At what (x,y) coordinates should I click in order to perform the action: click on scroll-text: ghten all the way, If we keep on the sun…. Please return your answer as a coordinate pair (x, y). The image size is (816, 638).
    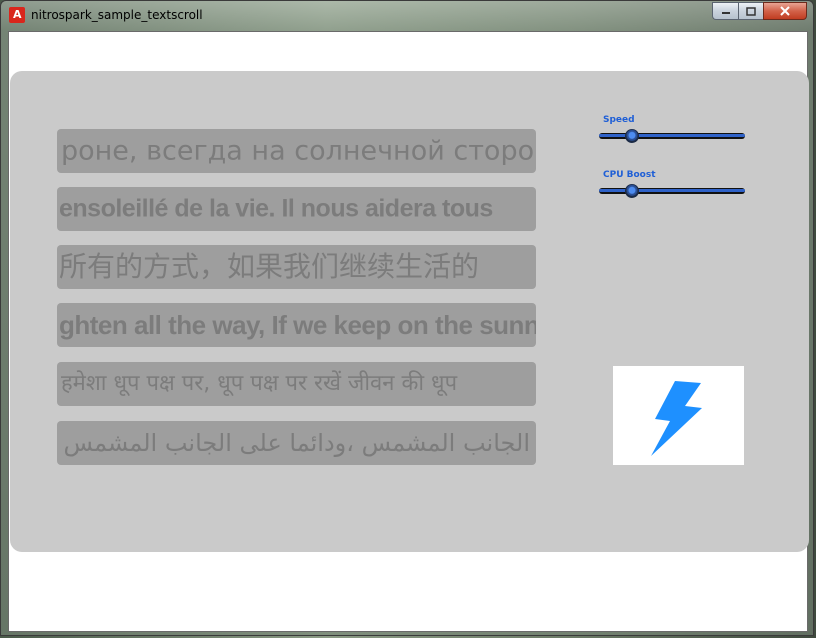
    Looking at the image, I should click on (297, 325).